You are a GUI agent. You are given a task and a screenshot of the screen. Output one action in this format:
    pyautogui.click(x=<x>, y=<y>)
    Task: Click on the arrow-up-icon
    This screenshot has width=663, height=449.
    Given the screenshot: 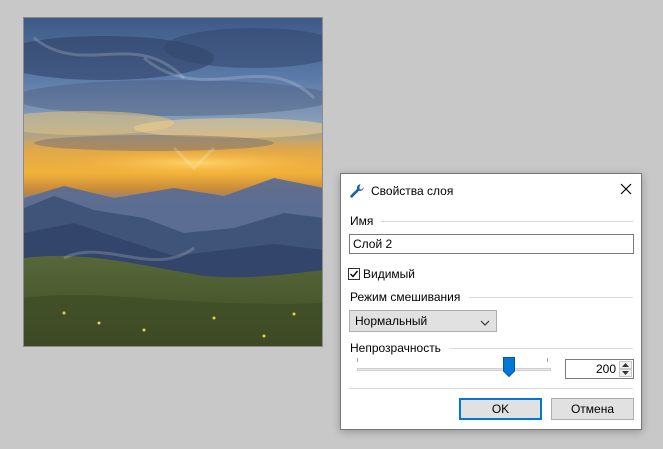 What is the action you would take?
    pyautogui.click(x=625, y=365)
    